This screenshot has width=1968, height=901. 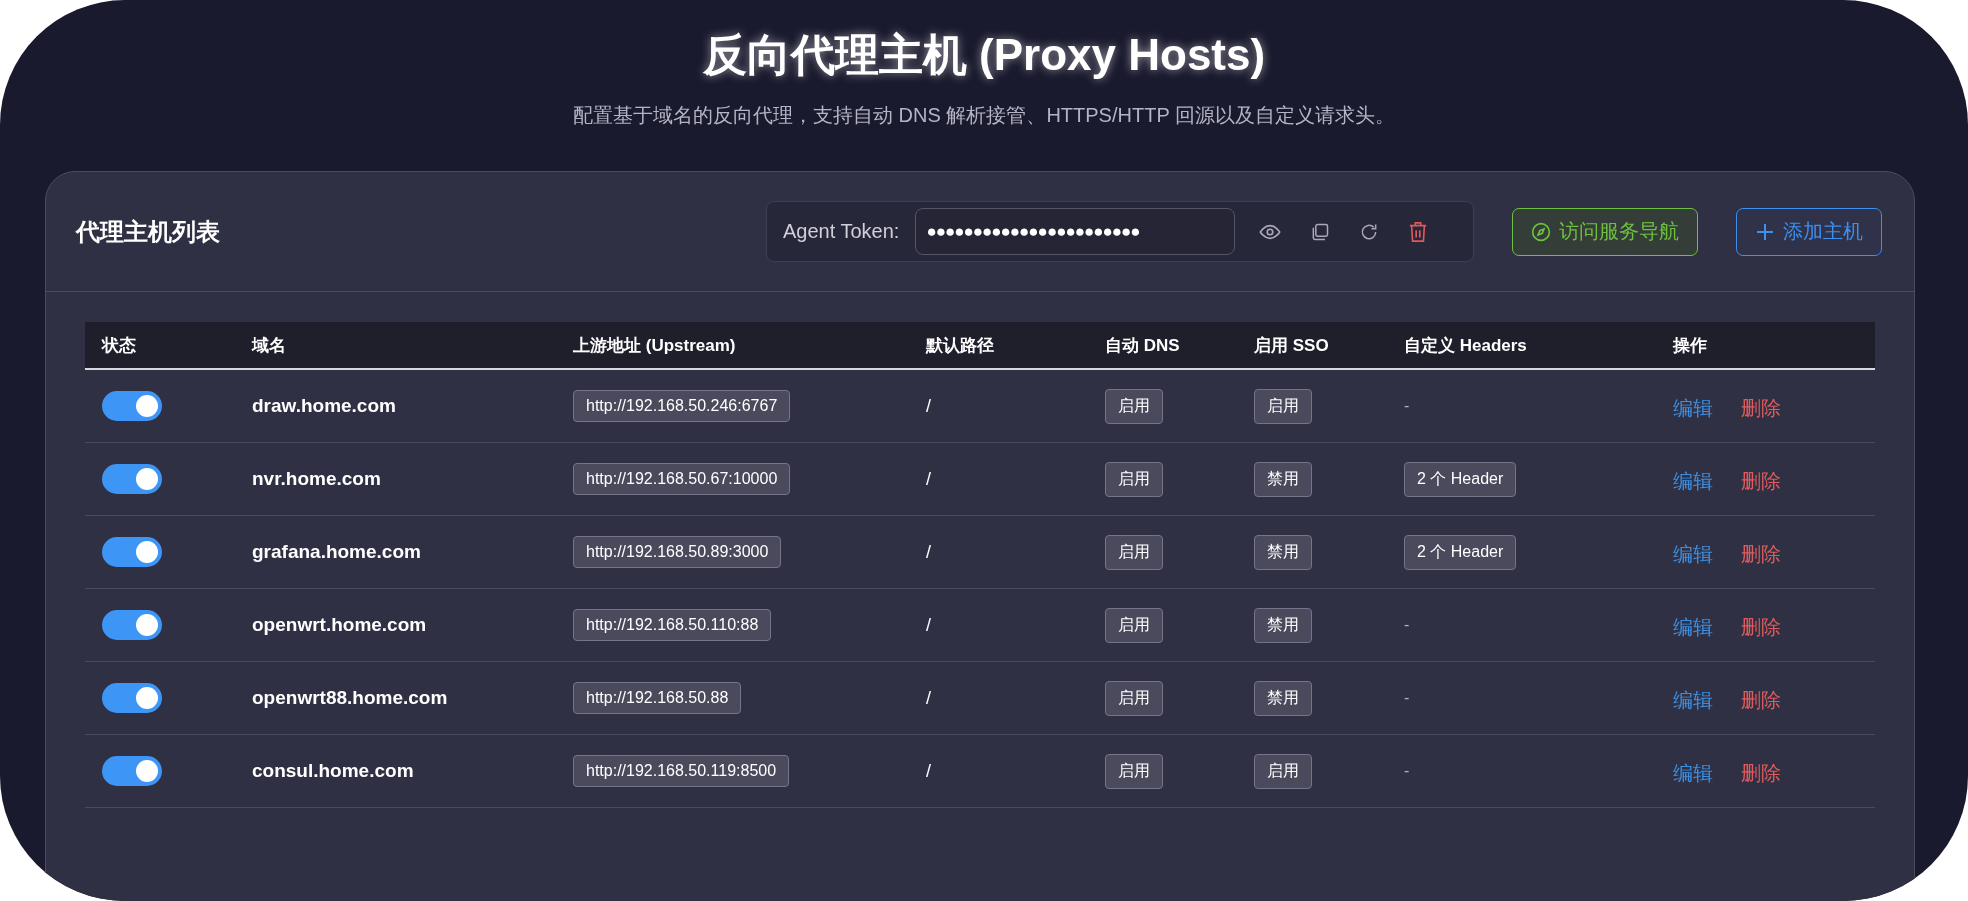 What do you see at coordinates (1320, 231) in the screenshot?
I see `copy-icon` at bounding box center [1320, 231].